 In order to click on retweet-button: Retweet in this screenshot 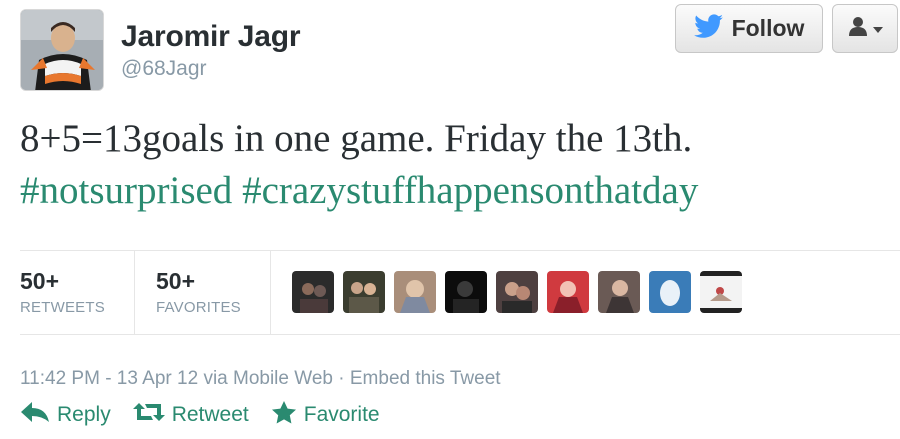, I will do `click(190, 415)`.